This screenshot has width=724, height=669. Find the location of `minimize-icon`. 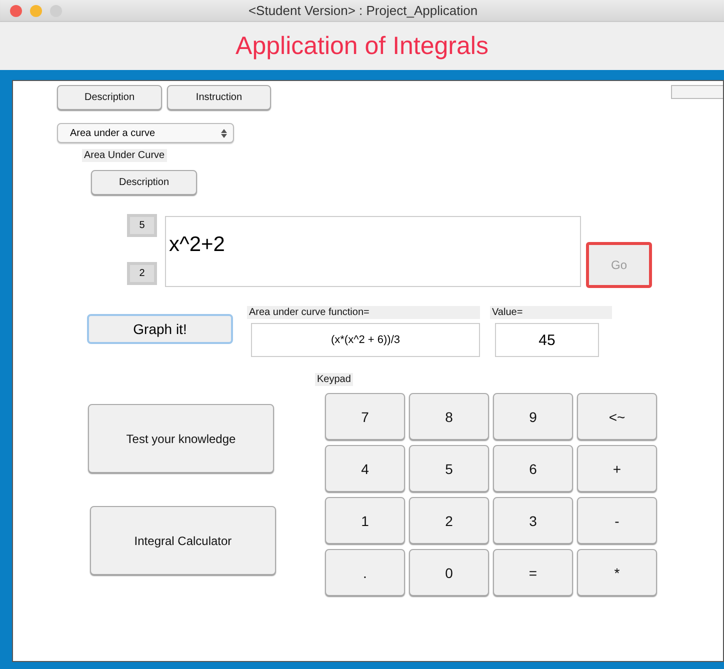

minimize-icon is located at coordinates (36, 10).